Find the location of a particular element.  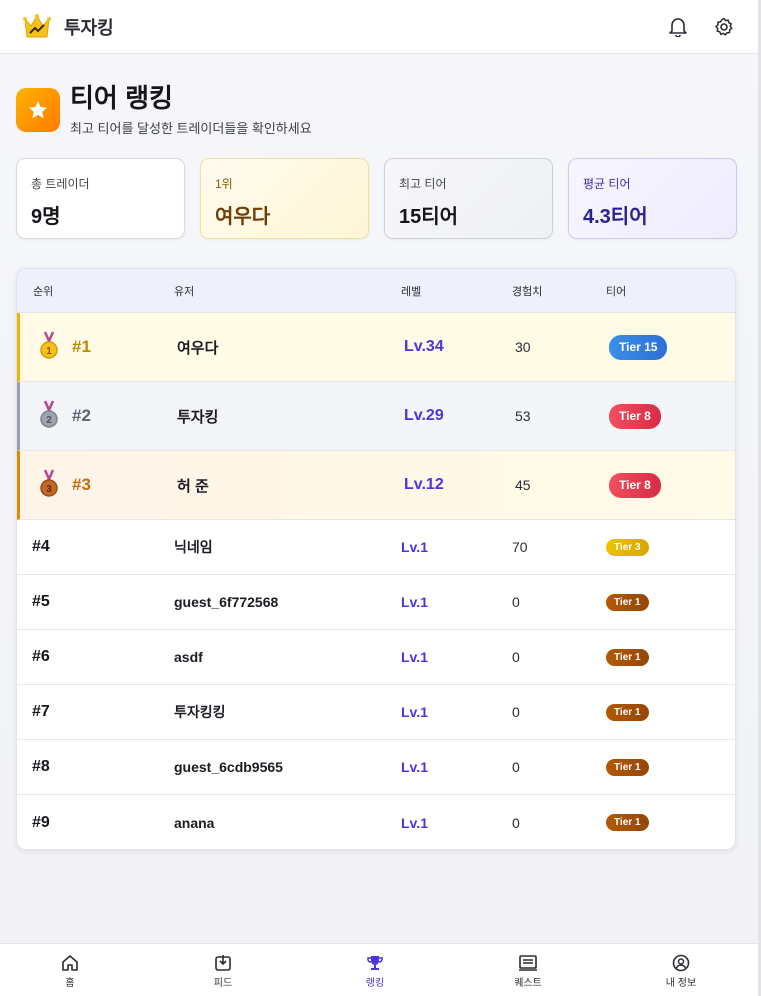

trophy-icon is located at coordinates (375, 963).